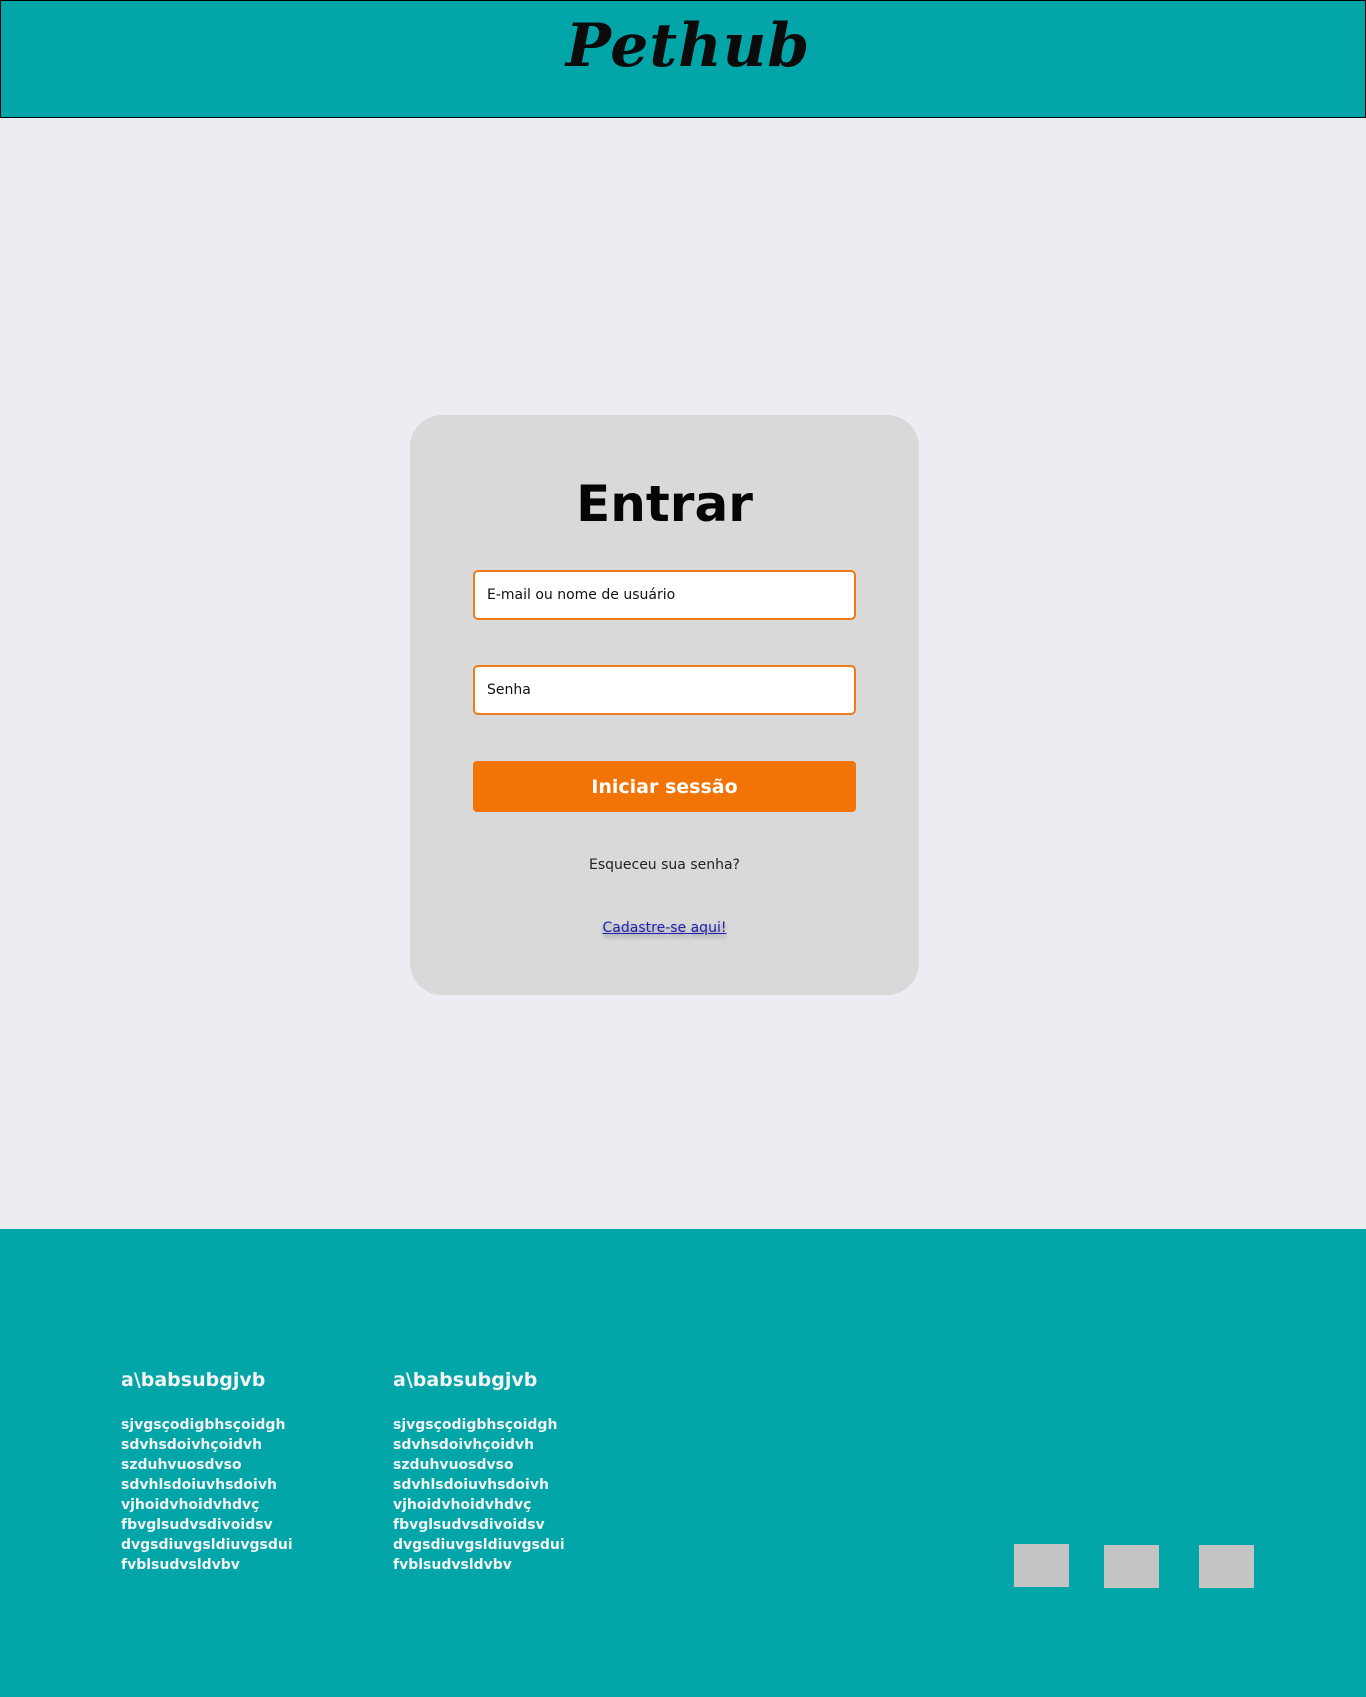 The width and height of the screenshot is (1366, 1697). I want to click on login-button: Iniciar sessão, so click(664, 786).